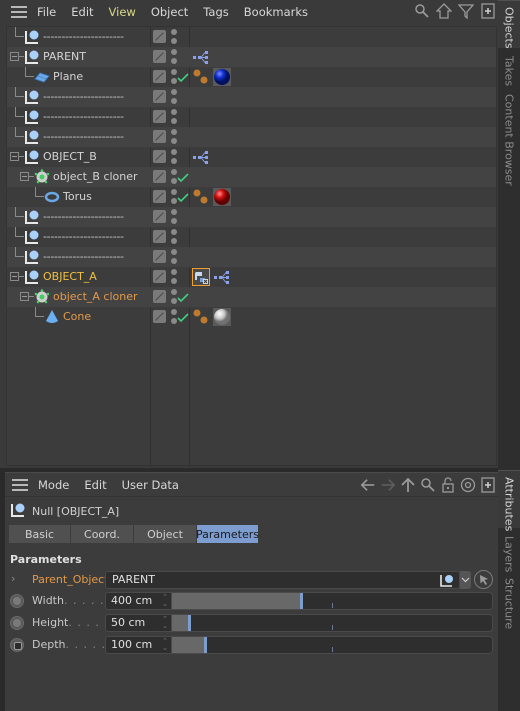 This screenshot has width=520, height=711. What do you see at coordinates (332, 623) in the screenshot?
I see `height-slider` at bounding box center [332, 623].